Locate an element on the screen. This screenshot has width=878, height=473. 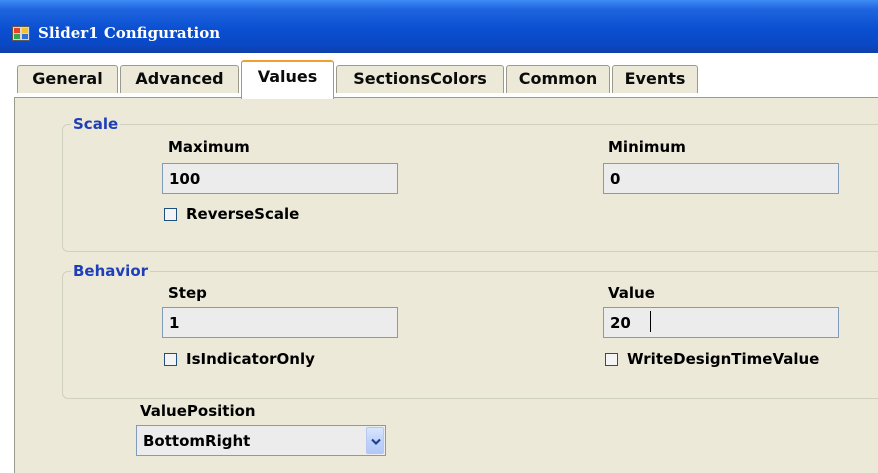
chevron-down-icon is located at coordinates (376, 442).